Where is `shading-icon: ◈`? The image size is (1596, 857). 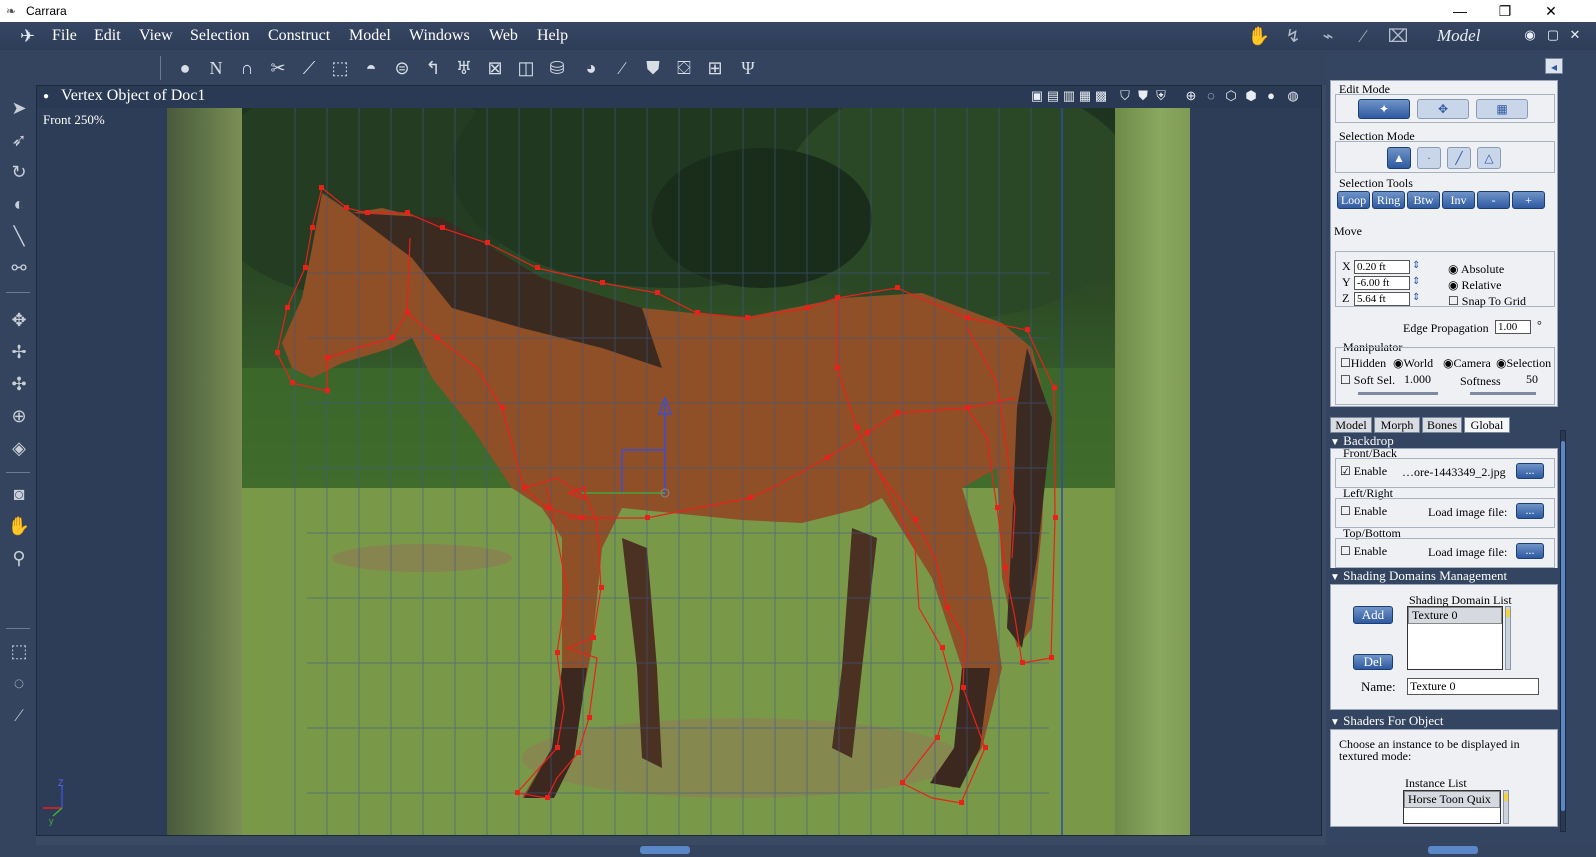
shading-icon: ◈ is located at coordinates (19, 448).